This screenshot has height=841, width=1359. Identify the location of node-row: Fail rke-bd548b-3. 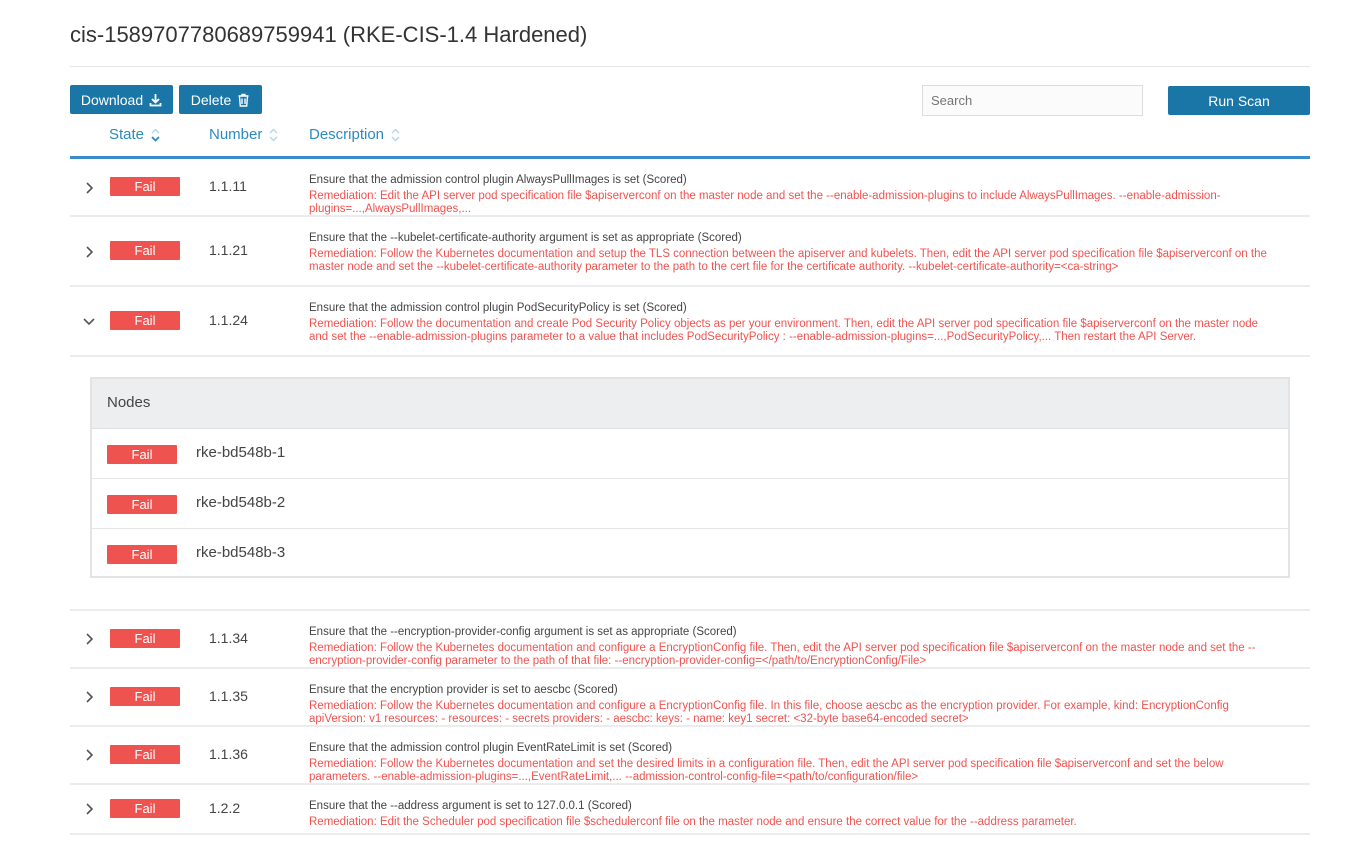
(690, 554).